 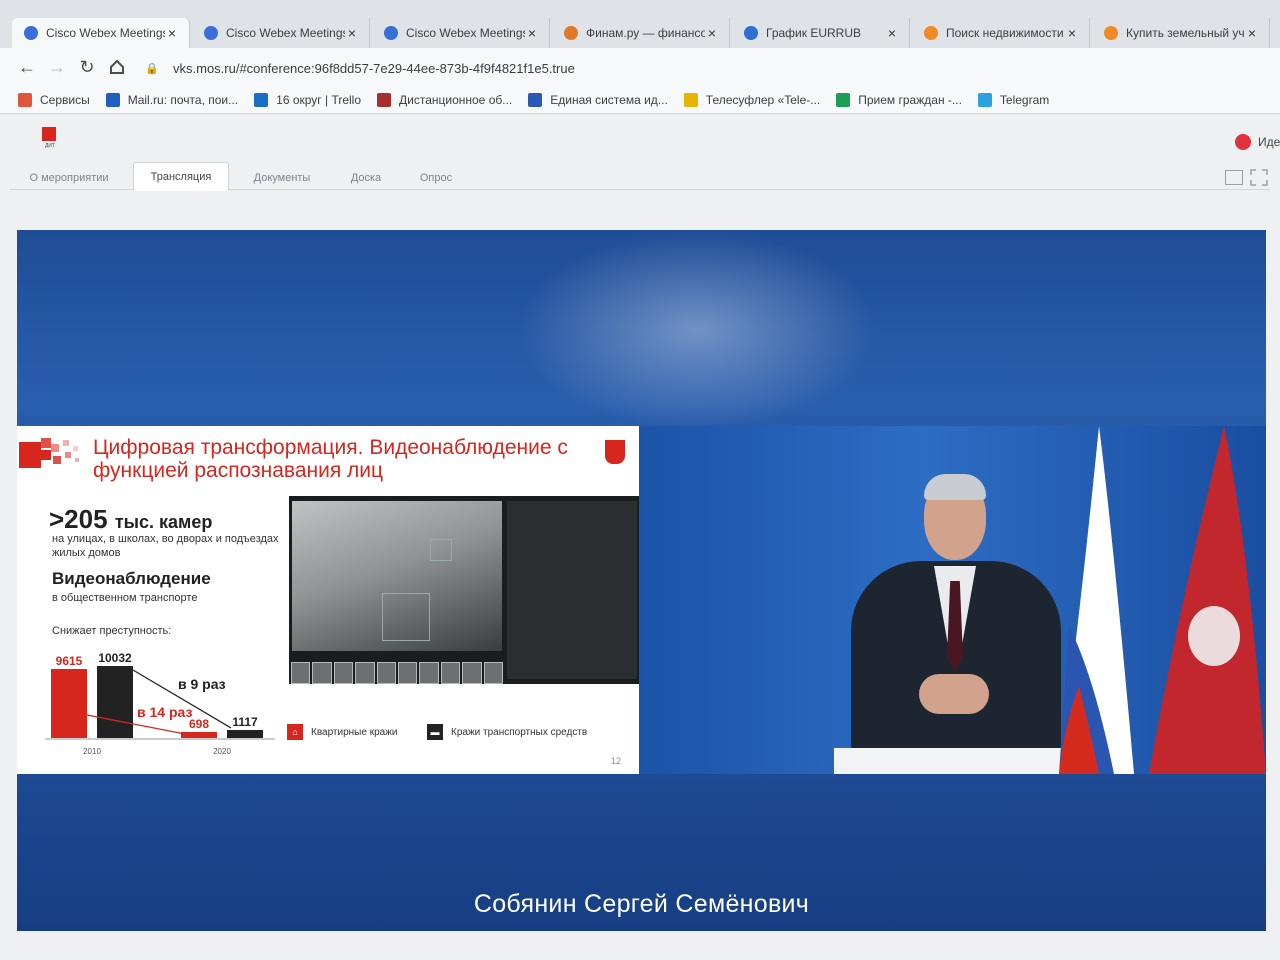 What do you see at coordinates (1005, 33) in the screenshot?
I see `tab-title: Поиск недвижимости` at bounding box center [1005, 33].